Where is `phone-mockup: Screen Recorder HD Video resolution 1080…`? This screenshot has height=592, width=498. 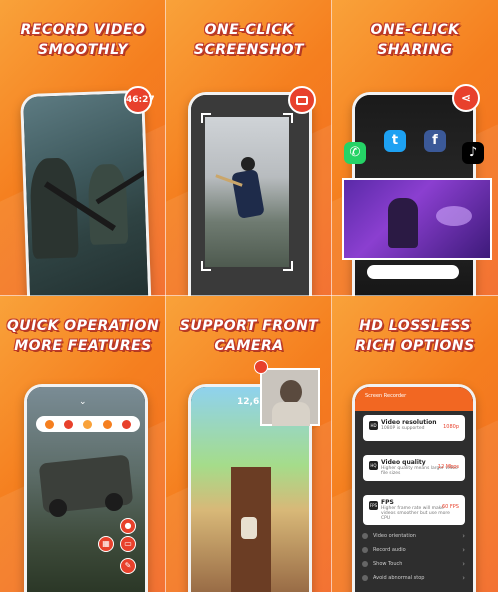 phone-mockup: Screen Recorder HD Video resolution 1080… is located at coordinates (414, 488).